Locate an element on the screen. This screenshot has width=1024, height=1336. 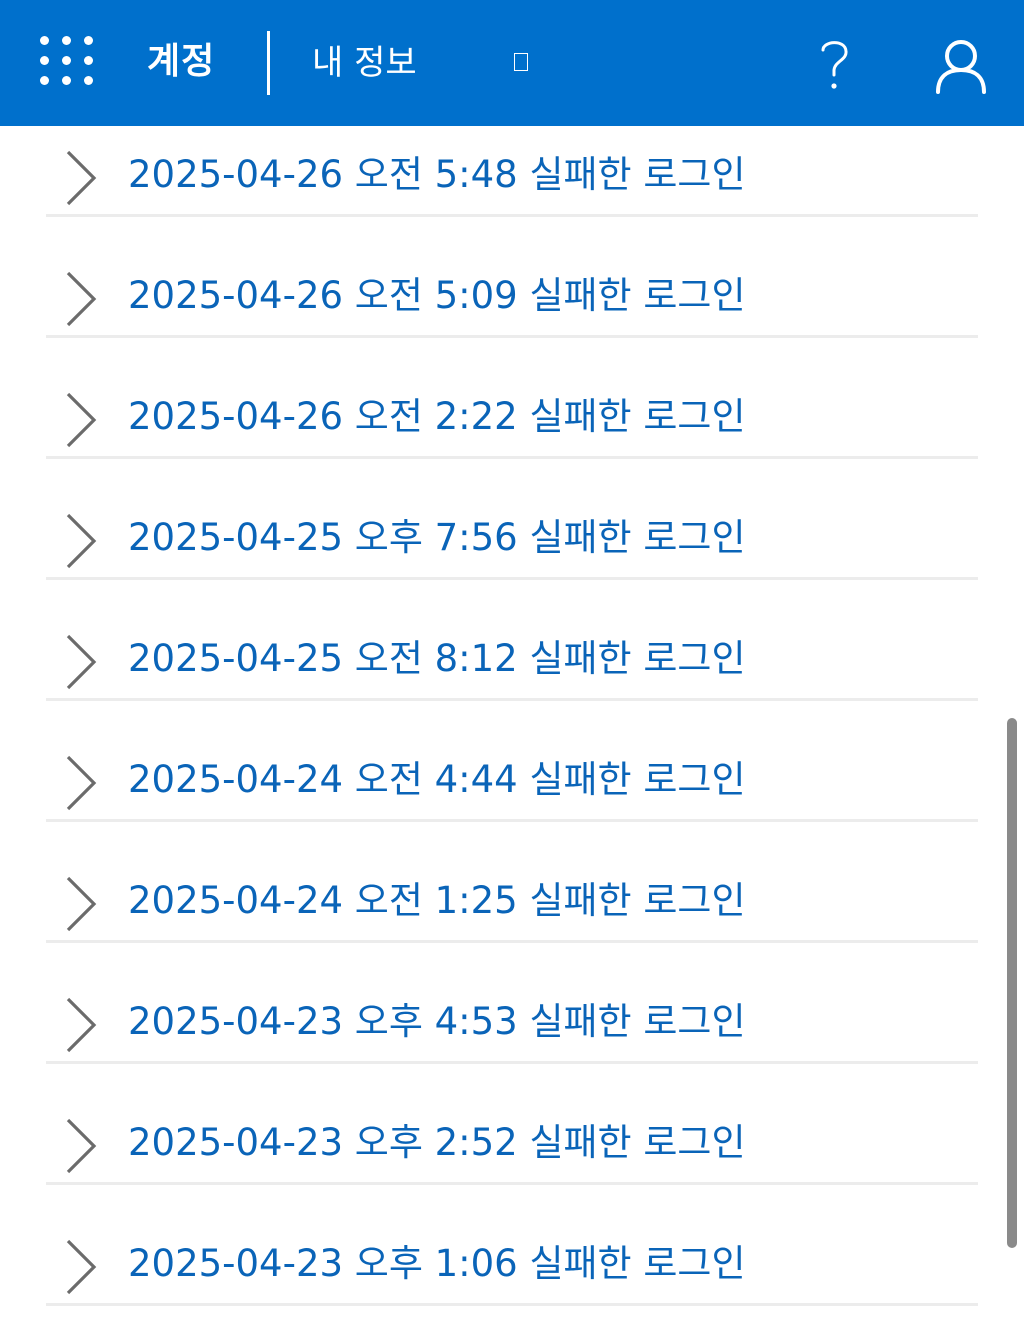
activity-row: 2025-04-23 오후 4:53 실패한 로그인 is located at coordinates (512, 1033).